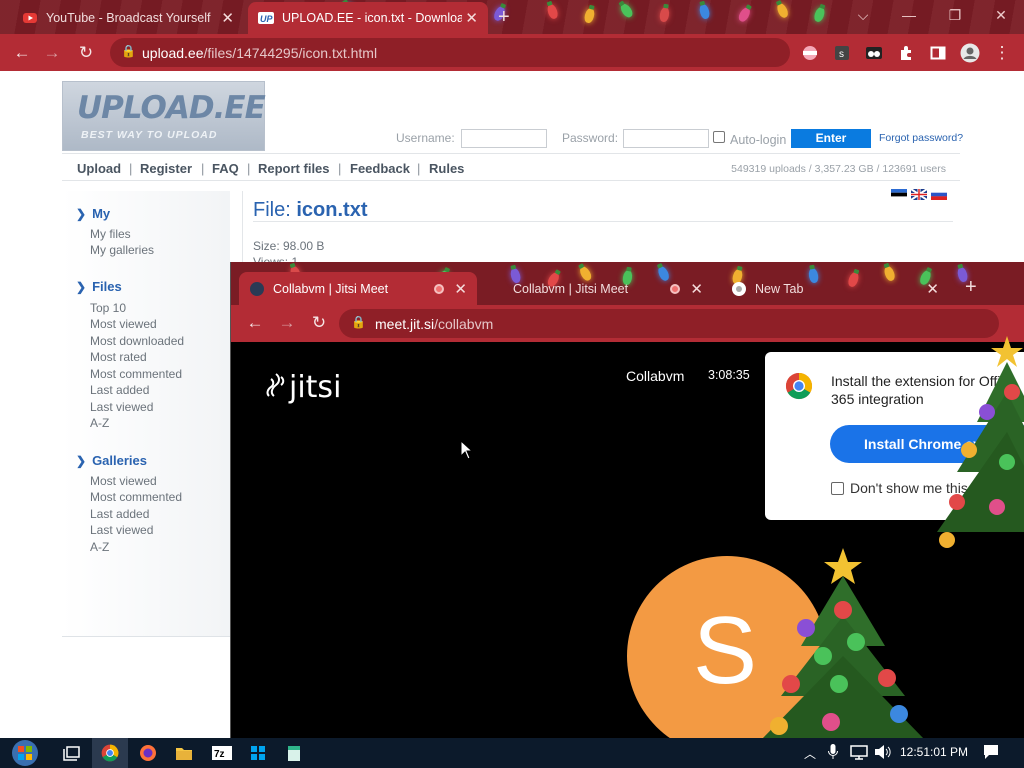  What do you see at coordinates (72, 753) in the screenshot?
I see `task-view-button` at bounding box center [72, 753].